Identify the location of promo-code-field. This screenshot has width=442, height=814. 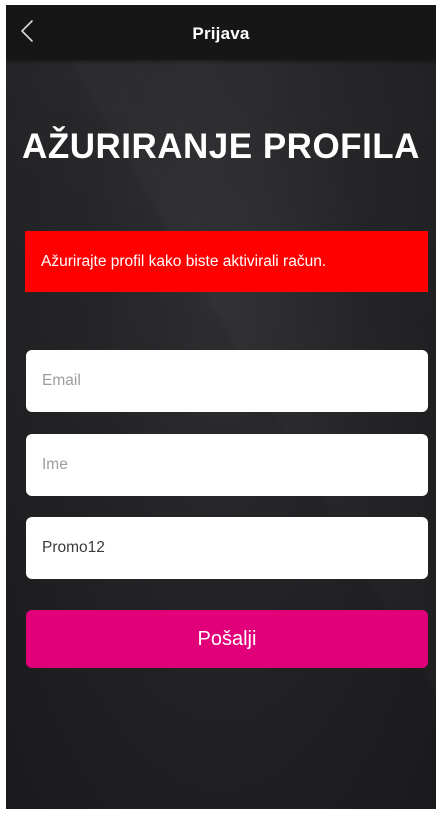
(227, 548).